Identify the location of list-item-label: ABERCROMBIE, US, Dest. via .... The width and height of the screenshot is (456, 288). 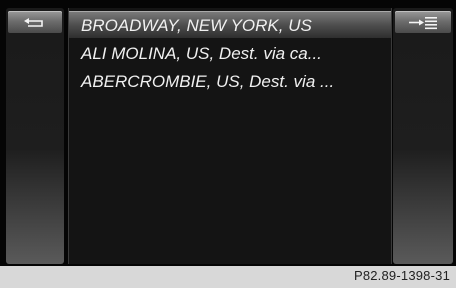
(208, 81).